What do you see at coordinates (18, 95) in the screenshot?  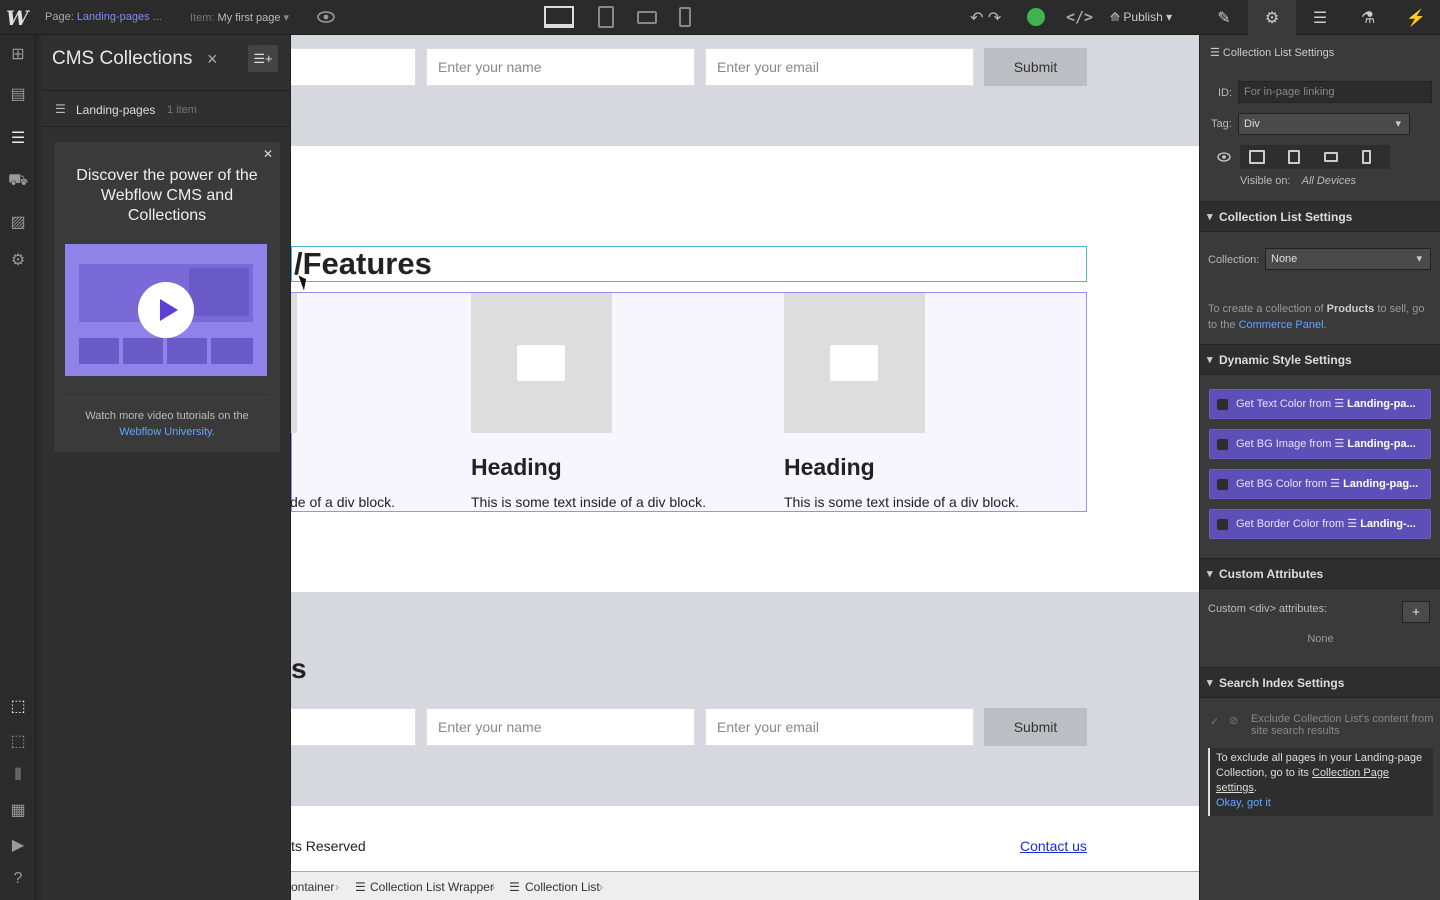 I see `pages-icon: ▤` at bounding box center [18, 95].